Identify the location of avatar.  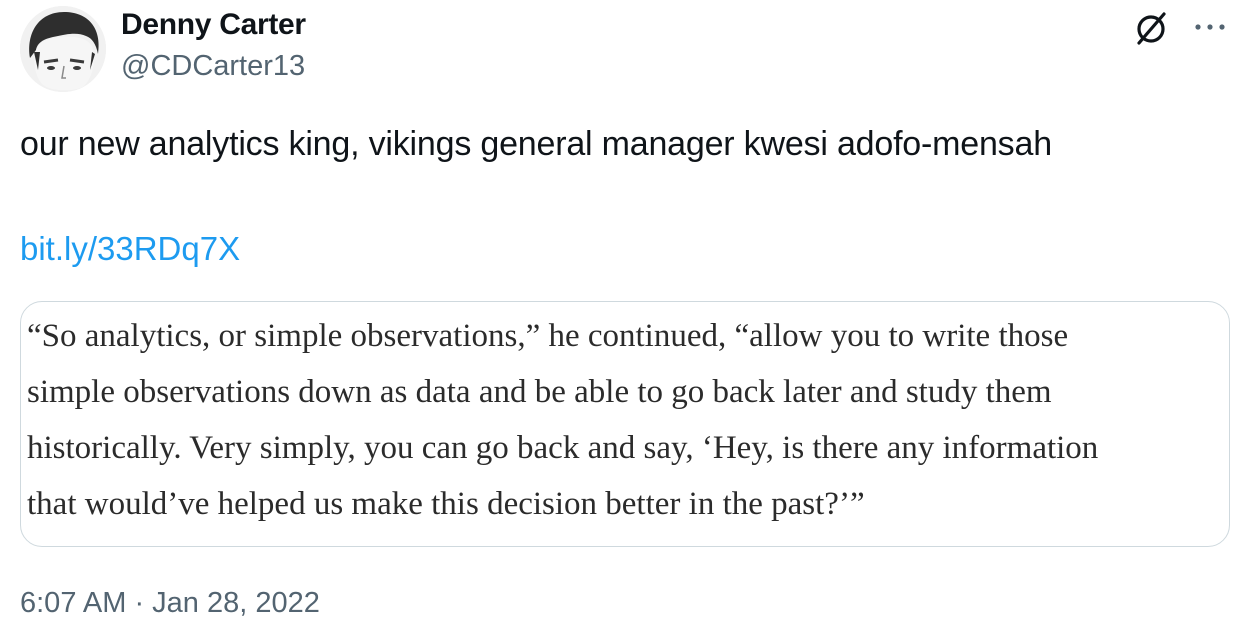
(63, 49).